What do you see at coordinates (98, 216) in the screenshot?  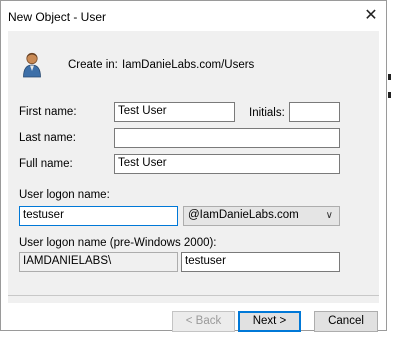 I see `logon-name-field: testuser` at bounding box center [98, 216].